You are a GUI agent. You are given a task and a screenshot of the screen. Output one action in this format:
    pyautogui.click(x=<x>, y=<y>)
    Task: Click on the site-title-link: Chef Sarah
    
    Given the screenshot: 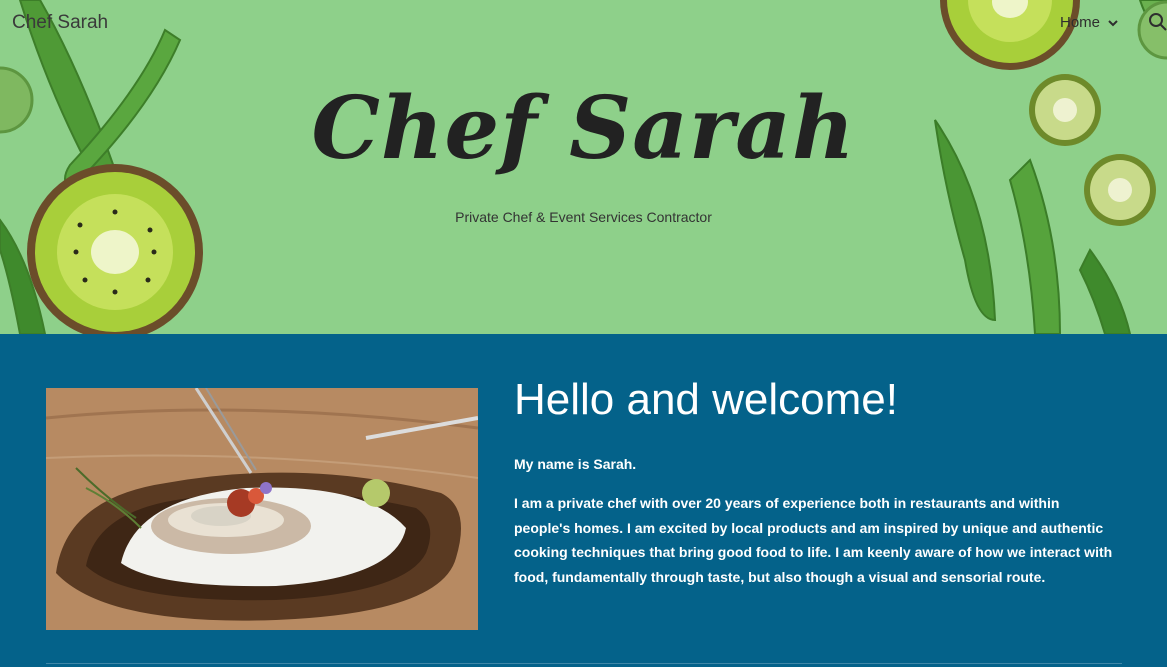 What is the action you would take?
    pyautogui.click(x=60, y=23)
    